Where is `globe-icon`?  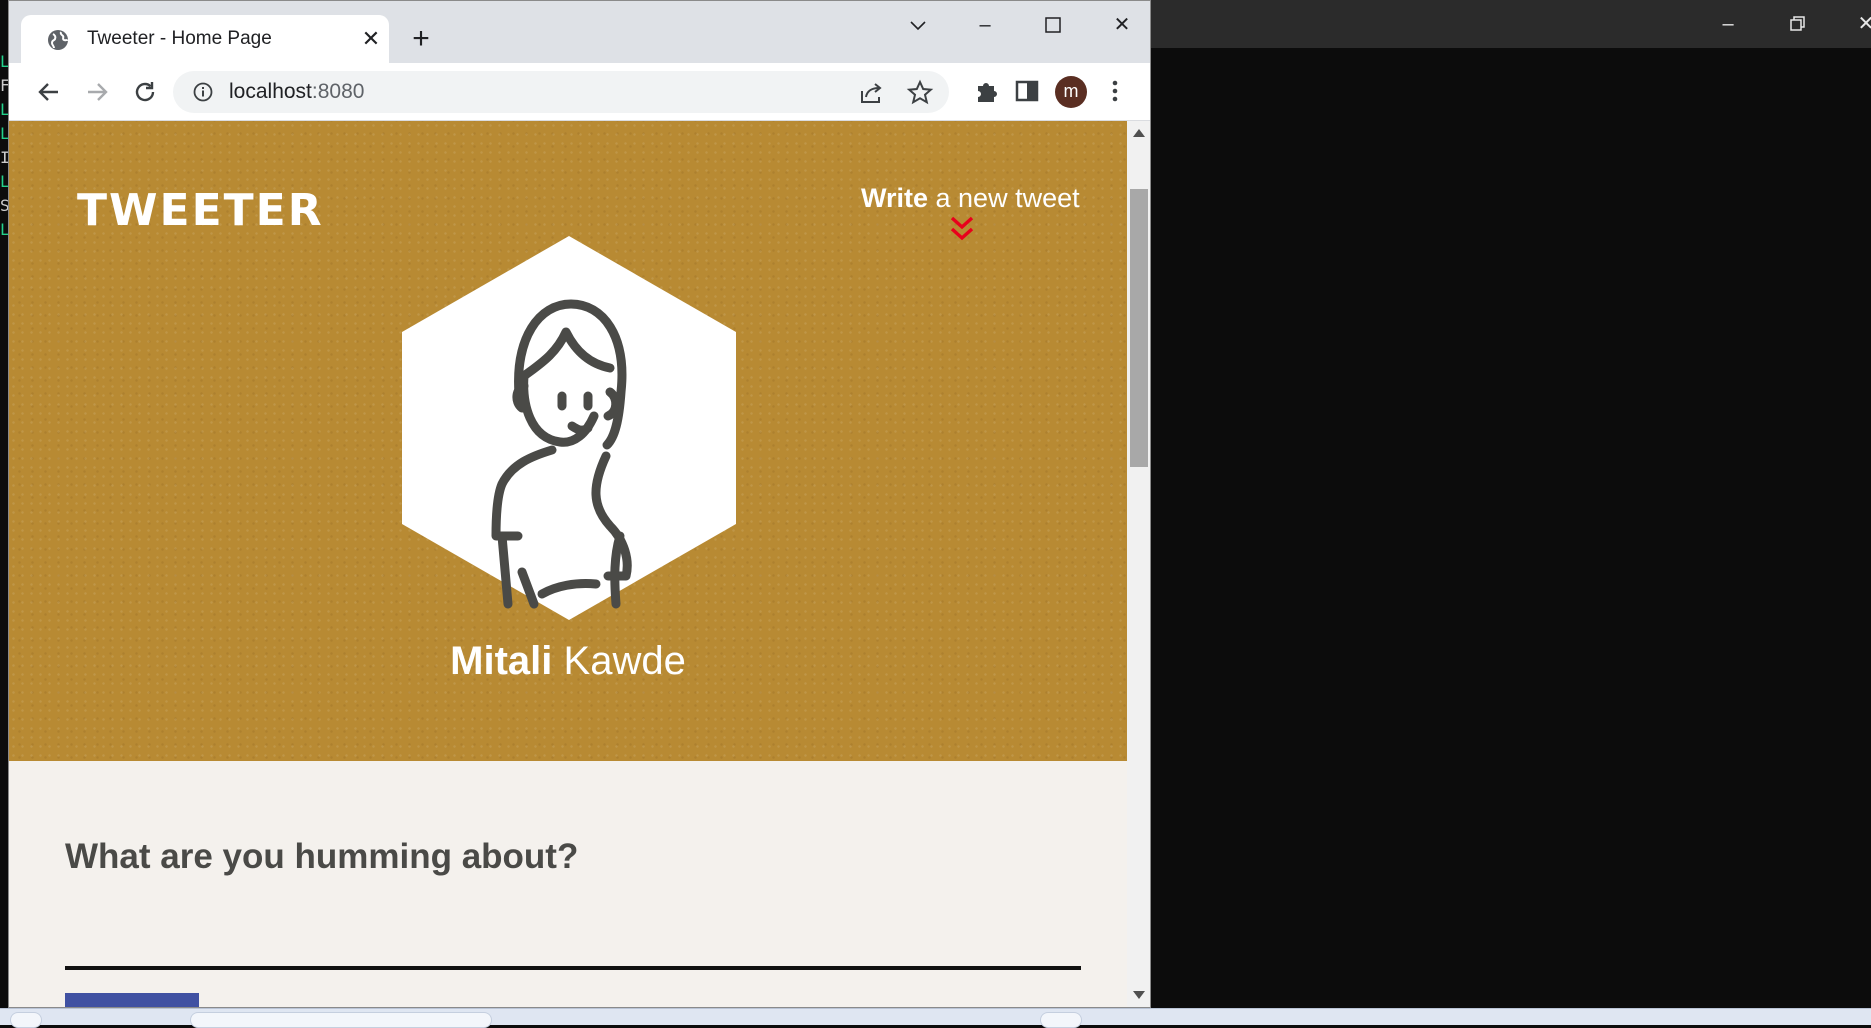 globe-icon is located at coordinates (58, 40).